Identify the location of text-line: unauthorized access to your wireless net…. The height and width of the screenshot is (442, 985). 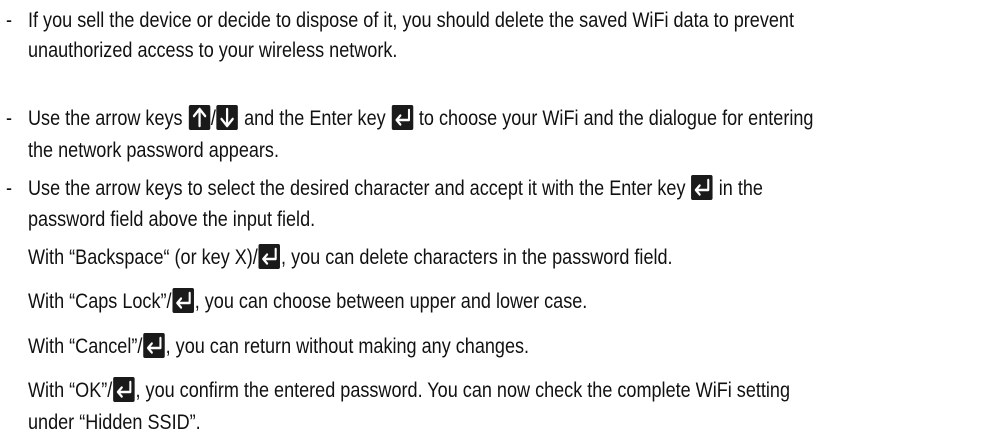
(213, 50).